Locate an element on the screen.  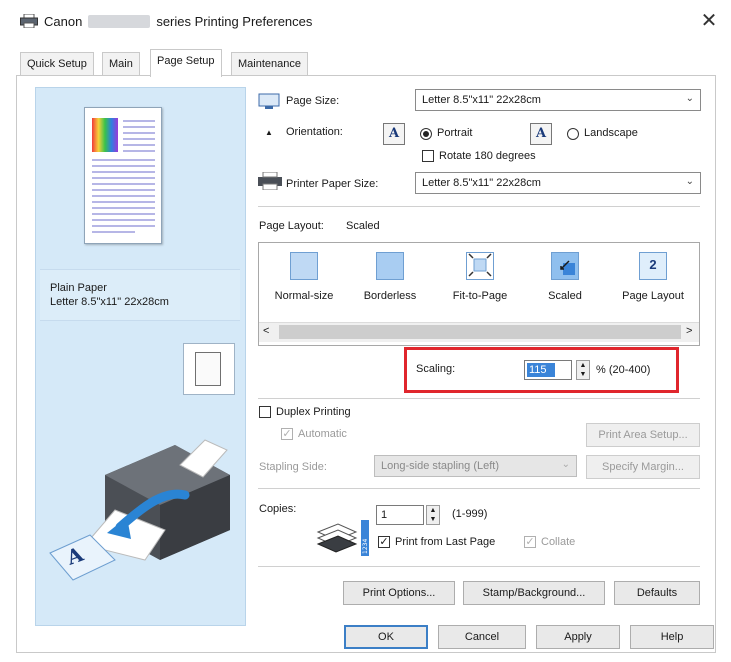
duplex-printing-checkbox is located at coordinates (265, 412).